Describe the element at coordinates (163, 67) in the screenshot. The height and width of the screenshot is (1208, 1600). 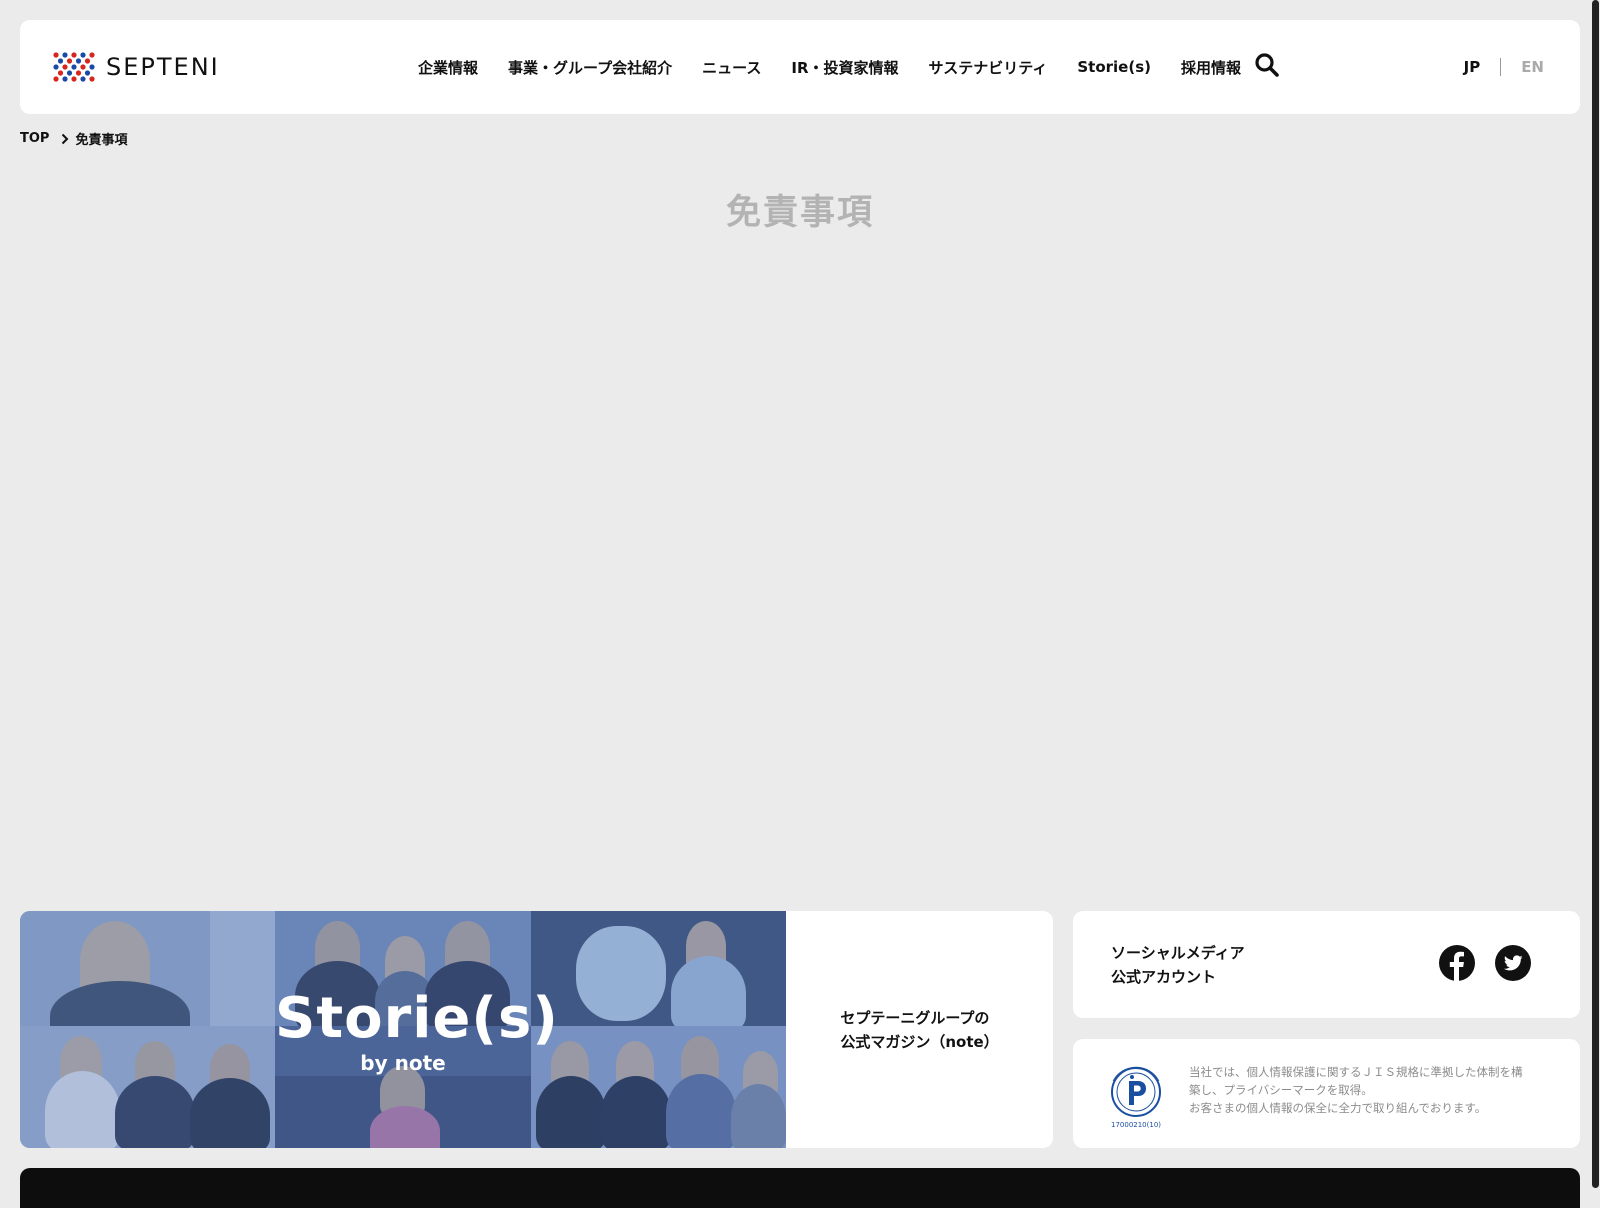
I see `logo-text: SEPTENI` at that location.